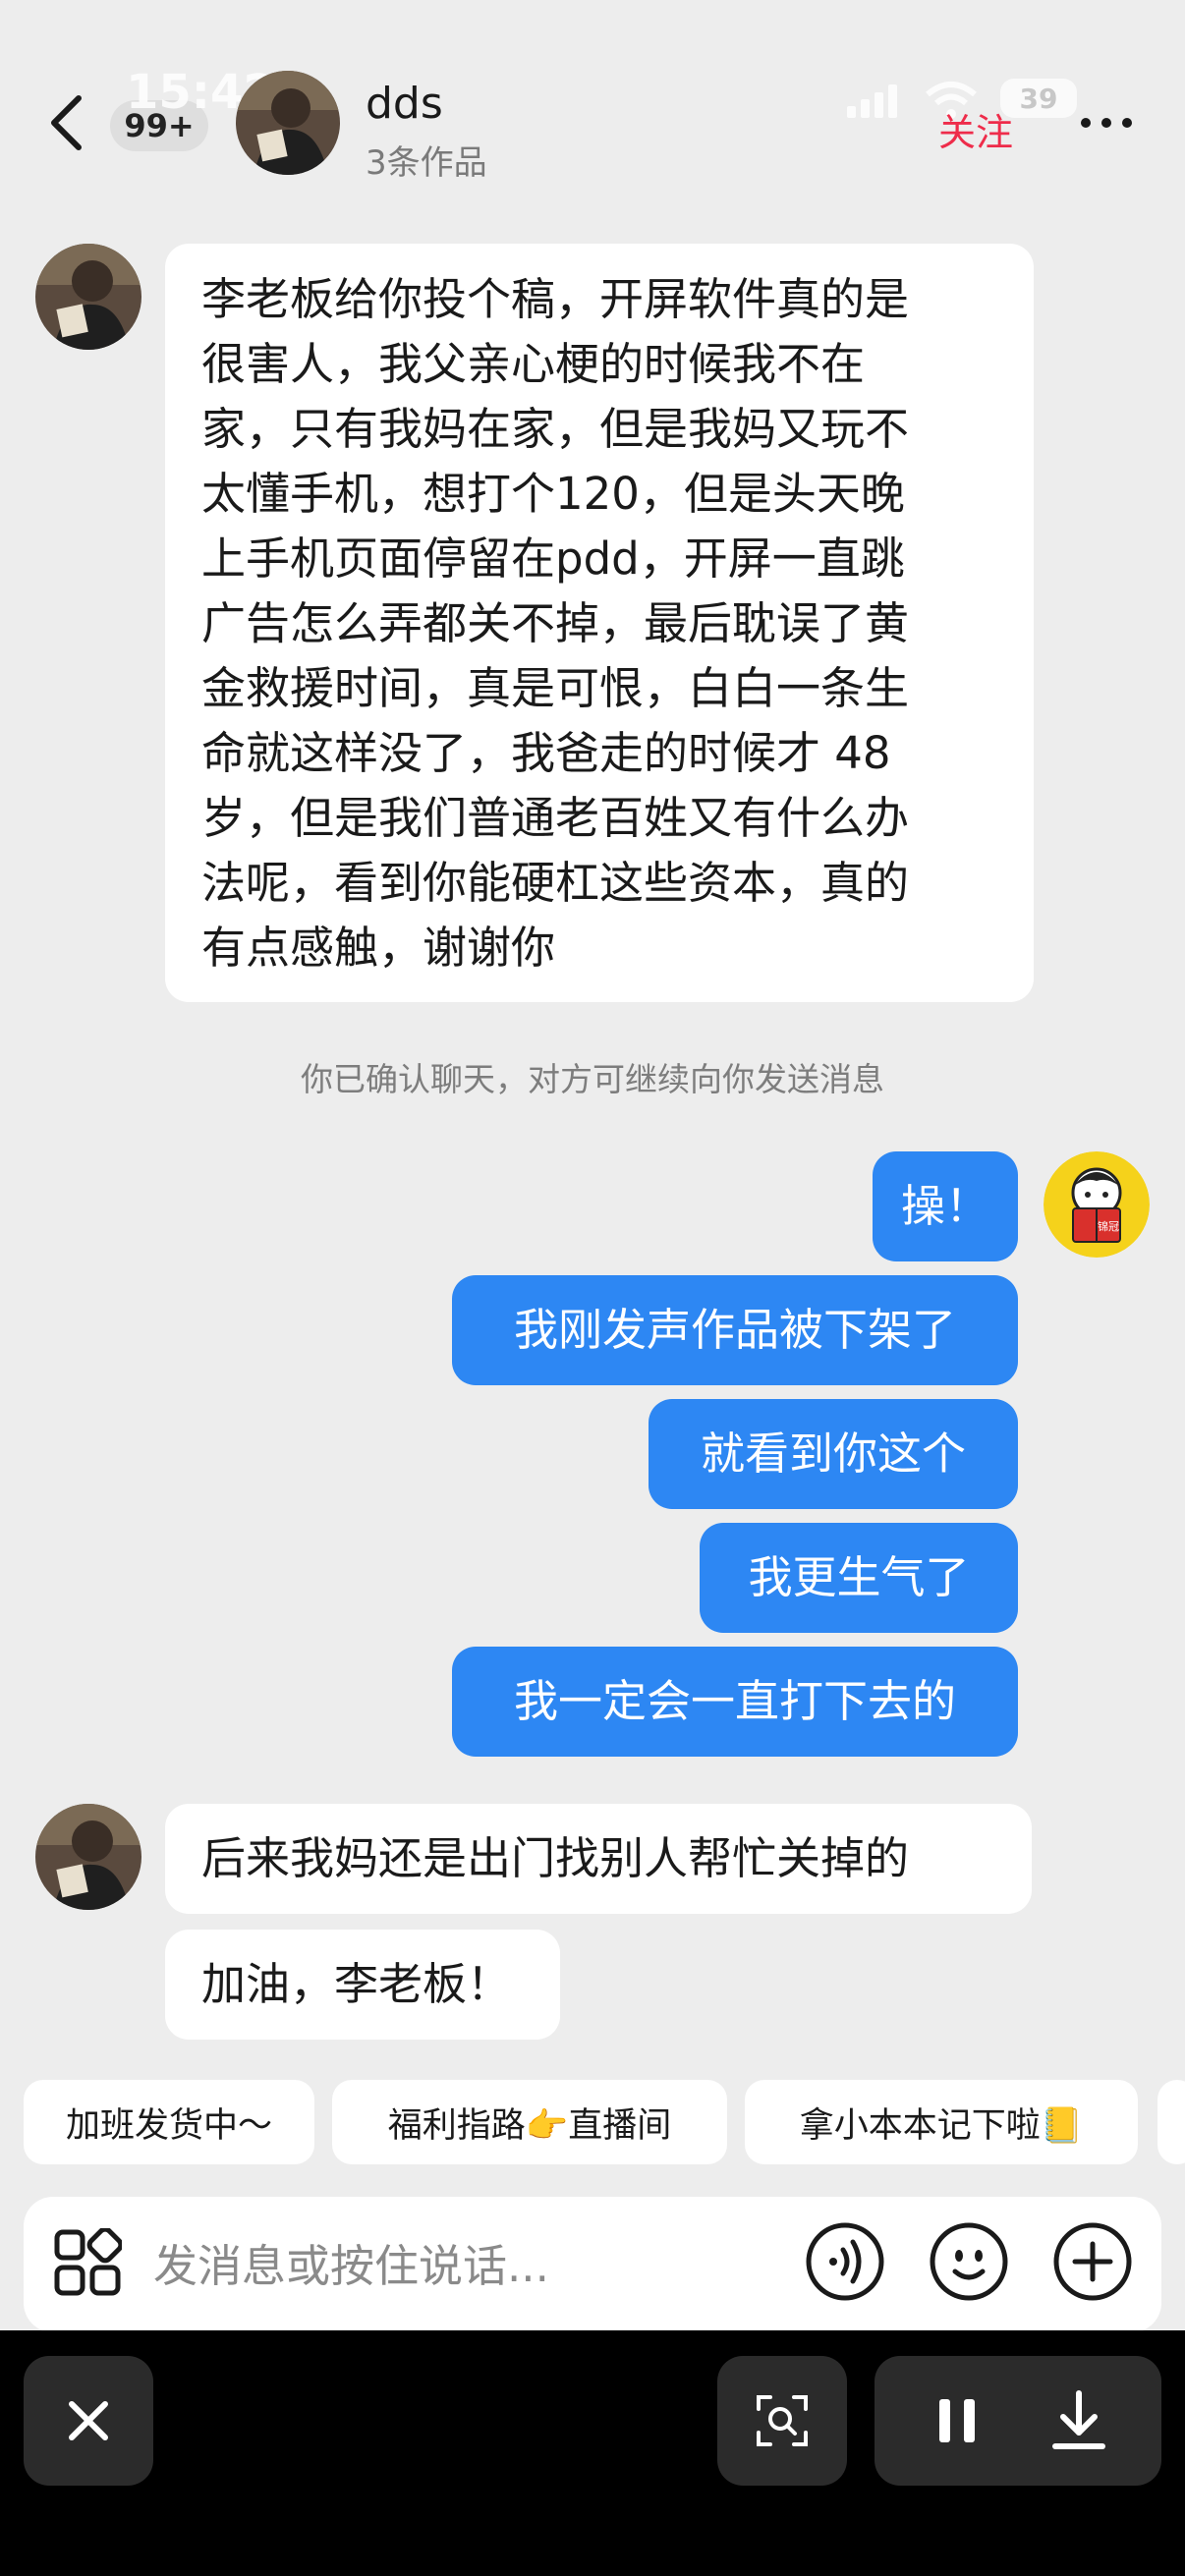 Image resolution: width=1185 pixels, height=2576 pixels. Describe the element at coordinates (1171, 2122) in the screenshot. I see `quick-reply-chip-overflow` at that location.